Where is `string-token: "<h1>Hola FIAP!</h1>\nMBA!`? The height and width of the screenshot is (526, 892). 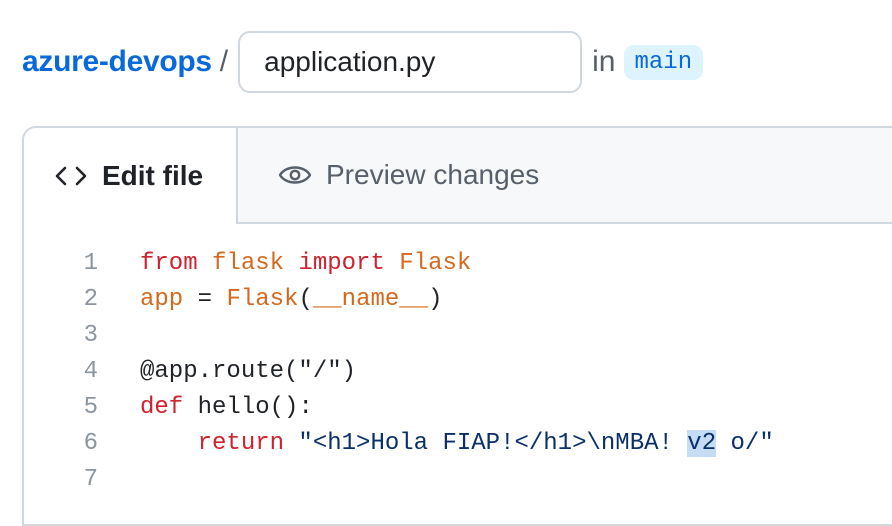
string-token: "<h1>Hola FIAP!</h1>\nMBA! is located at coordinates (486, 443).